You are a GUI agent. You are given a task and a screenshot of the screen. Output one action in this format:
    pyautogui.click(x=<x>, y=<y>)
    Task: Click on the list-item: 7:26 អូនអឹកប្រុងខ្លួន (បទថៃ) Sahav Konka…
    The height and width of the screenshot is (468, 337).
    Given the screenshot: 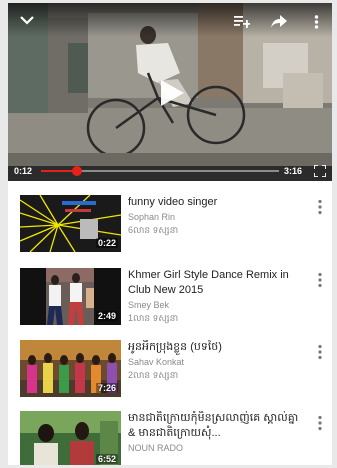 What is the action you would take?
    pyautogui.click(x=170, y=361)
    